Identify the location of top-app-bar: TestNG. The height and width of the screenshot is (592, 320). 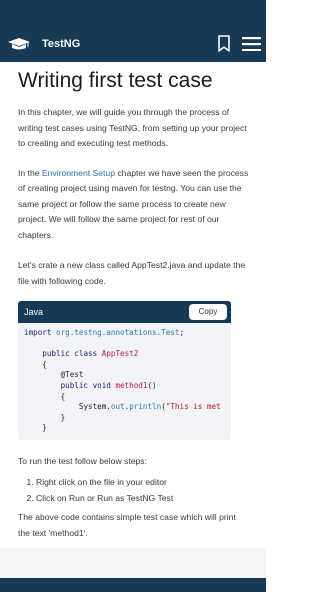
(133, 44).